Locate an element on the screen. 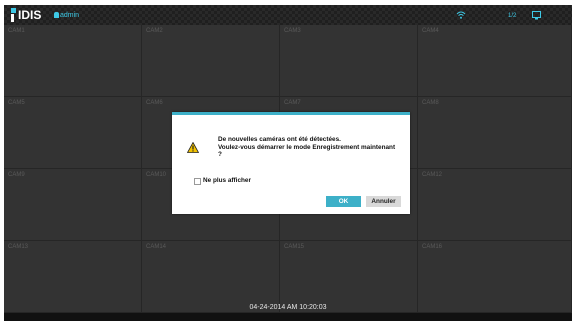 Image resolution: width=580 pixels, height=327 pixels. camera-tile: CAM3 is located at coordinates (349, 61).